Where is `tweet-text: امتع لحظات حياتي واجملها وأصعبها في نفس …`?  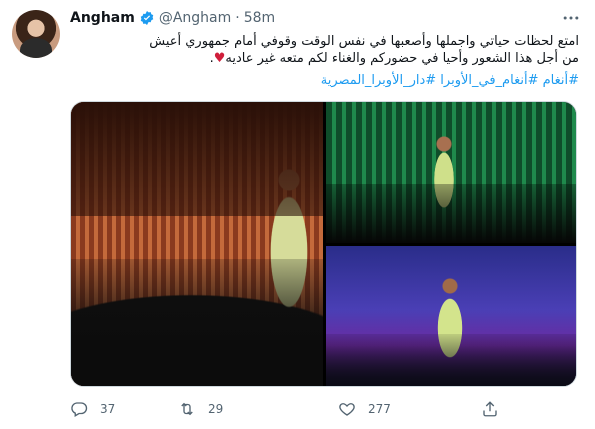
tweet-text: امتع لحظات حياتي واجملها وأصعبها في نفس … is located at coordinates (324, 50).